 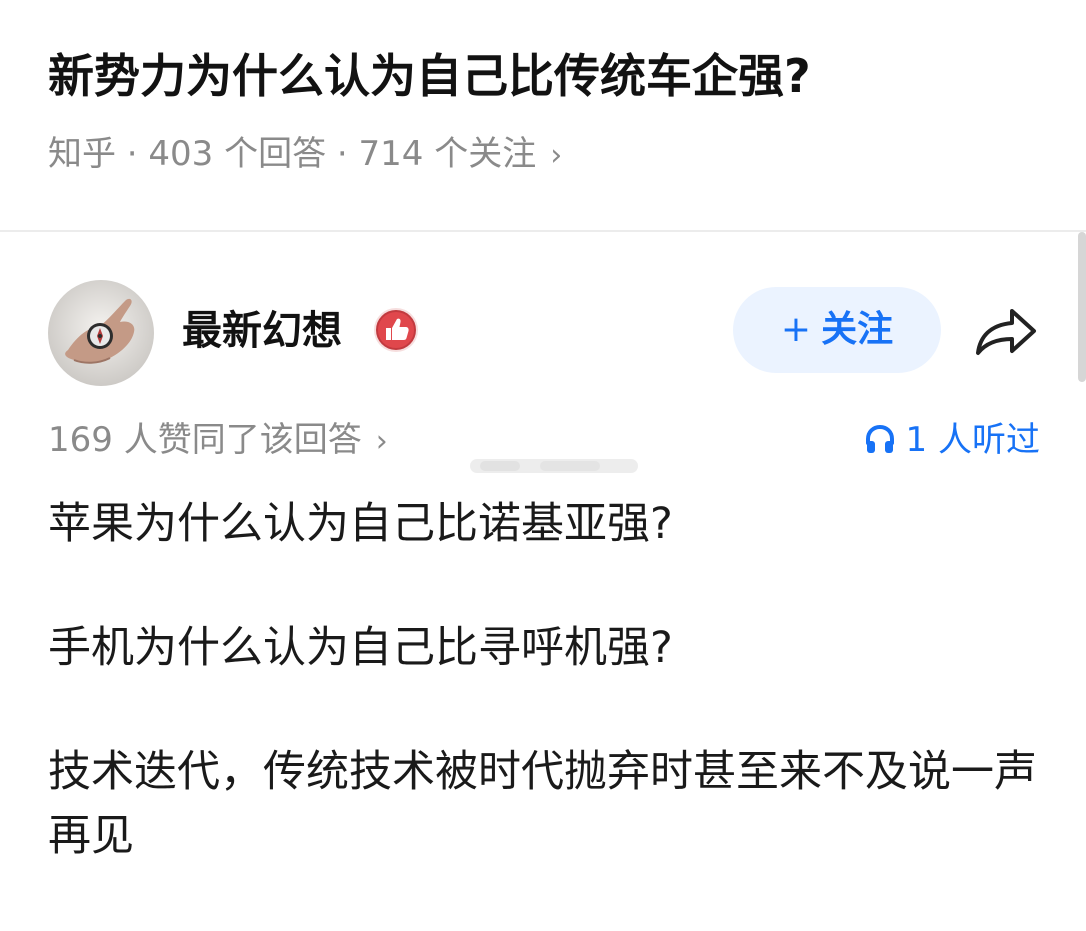 I want to click on compass-in-hand-photo, so click(x=101, y=333).